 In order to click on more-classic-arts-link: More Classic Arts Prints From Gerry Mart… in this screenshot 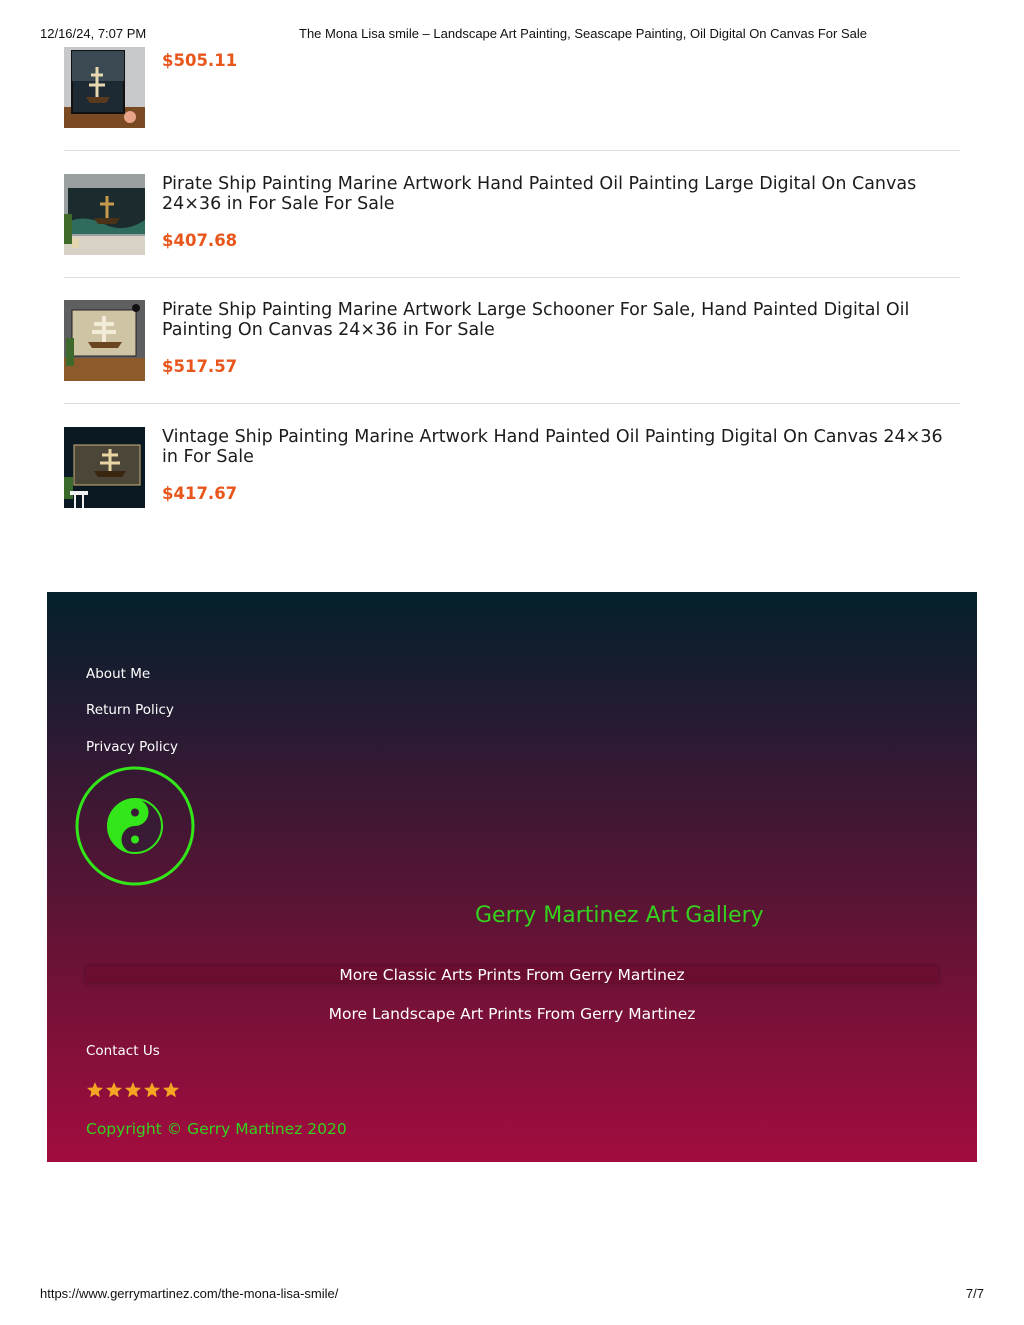, I will do `click(512, 975)`.